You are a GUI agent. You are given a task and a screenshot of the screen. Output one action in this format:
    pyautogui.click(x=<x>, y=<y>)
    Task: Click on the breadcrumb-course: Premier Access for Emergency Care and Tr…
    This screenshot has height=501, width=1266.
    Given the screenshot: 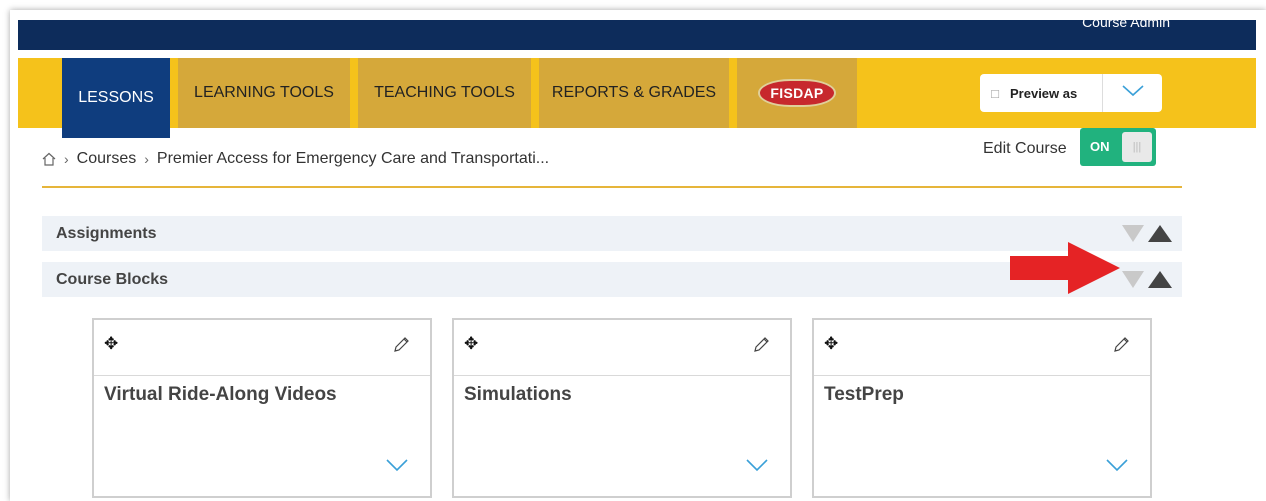 What is the action you would take?
    pyautogui.click(x=353, y=158)
    